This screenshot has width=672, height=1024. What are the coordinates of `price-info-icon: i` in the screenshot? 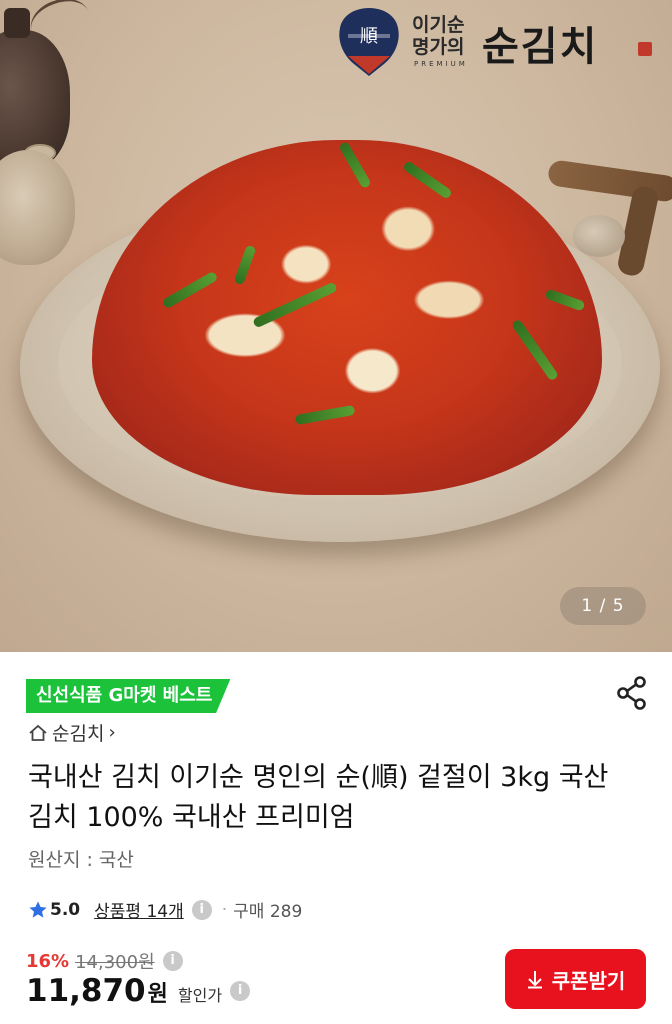 It's located at (172, 961).